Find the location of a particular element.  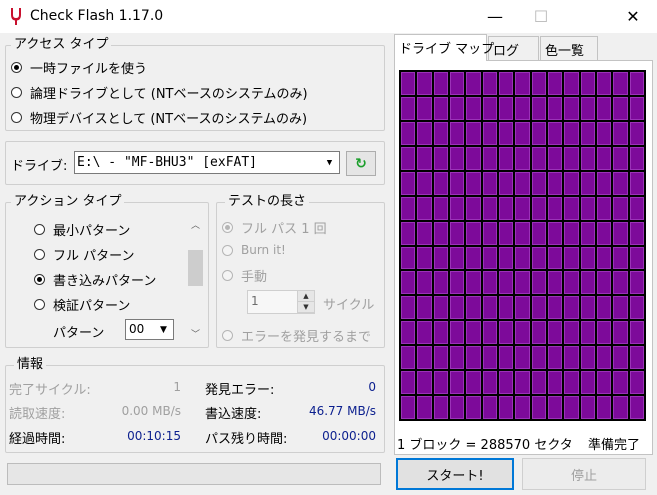

spin-up-icon: ▲ is located at coordinates (306, 296).